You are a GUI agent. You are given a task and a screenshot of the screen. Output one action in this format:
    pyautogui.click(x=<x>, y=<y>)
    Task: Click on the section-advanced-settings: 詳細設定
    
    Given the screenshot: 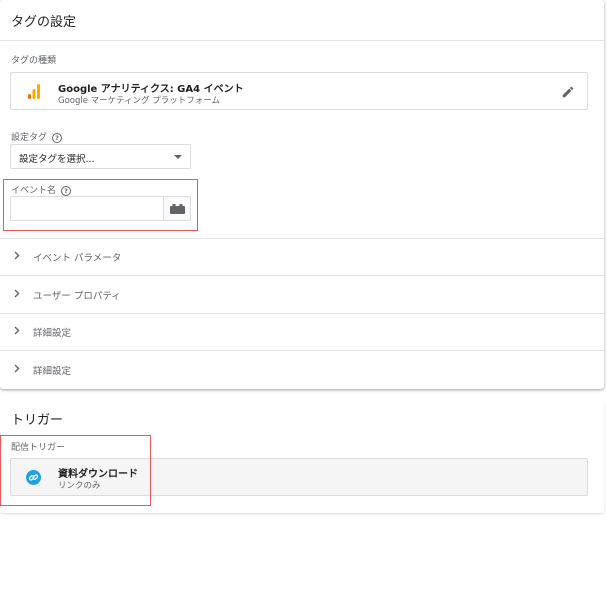 What is the action you would take?
    pyautogui.click(x=302, y=331)
    